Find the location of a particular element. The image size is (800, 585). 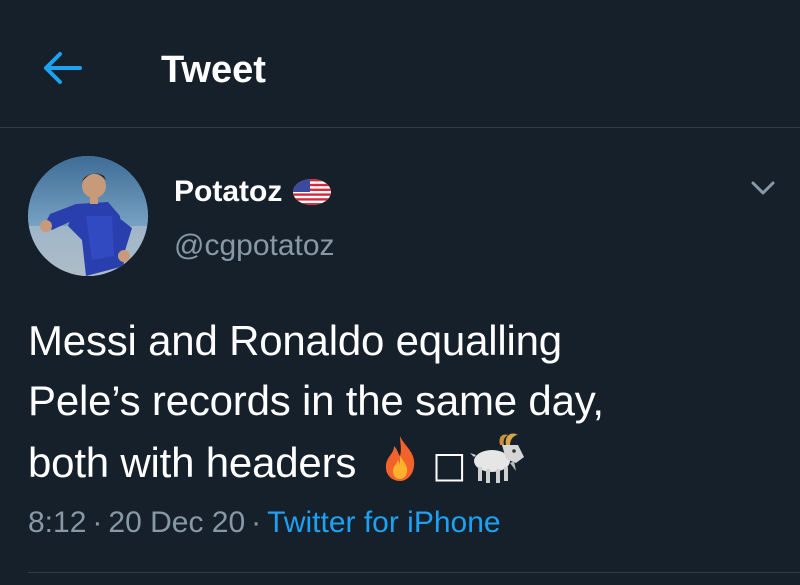

missing-glyph: □ is located at coordinates (449, 465).